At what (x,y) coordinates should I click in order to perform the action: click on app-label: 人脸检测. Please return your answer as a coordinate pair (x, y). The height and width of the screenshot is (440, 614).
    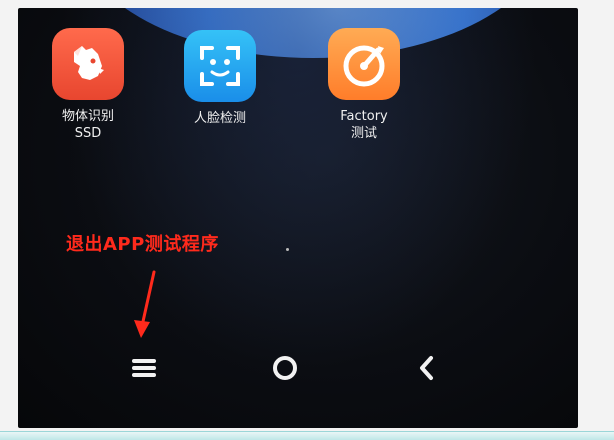
    Looking at the image, I should click on (219, 118).